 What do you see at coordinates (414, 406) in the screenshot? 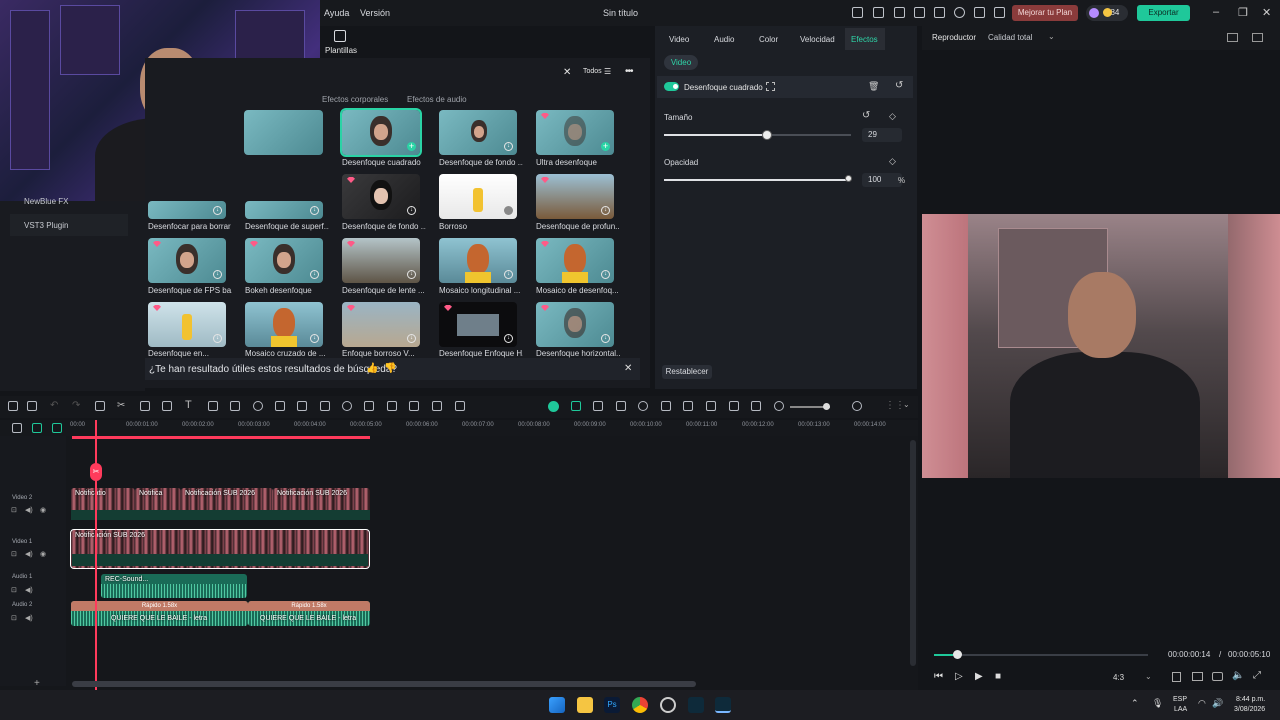
I see `group-icon` at bounding box center [414, 406].